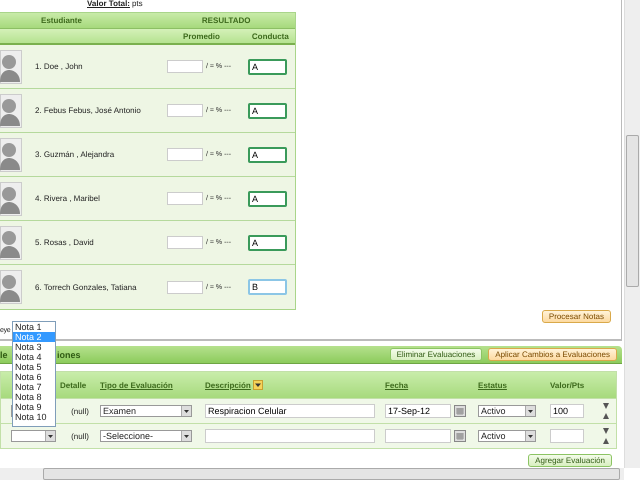  I want to click on vertical-scrollbar, so click(632, 234).